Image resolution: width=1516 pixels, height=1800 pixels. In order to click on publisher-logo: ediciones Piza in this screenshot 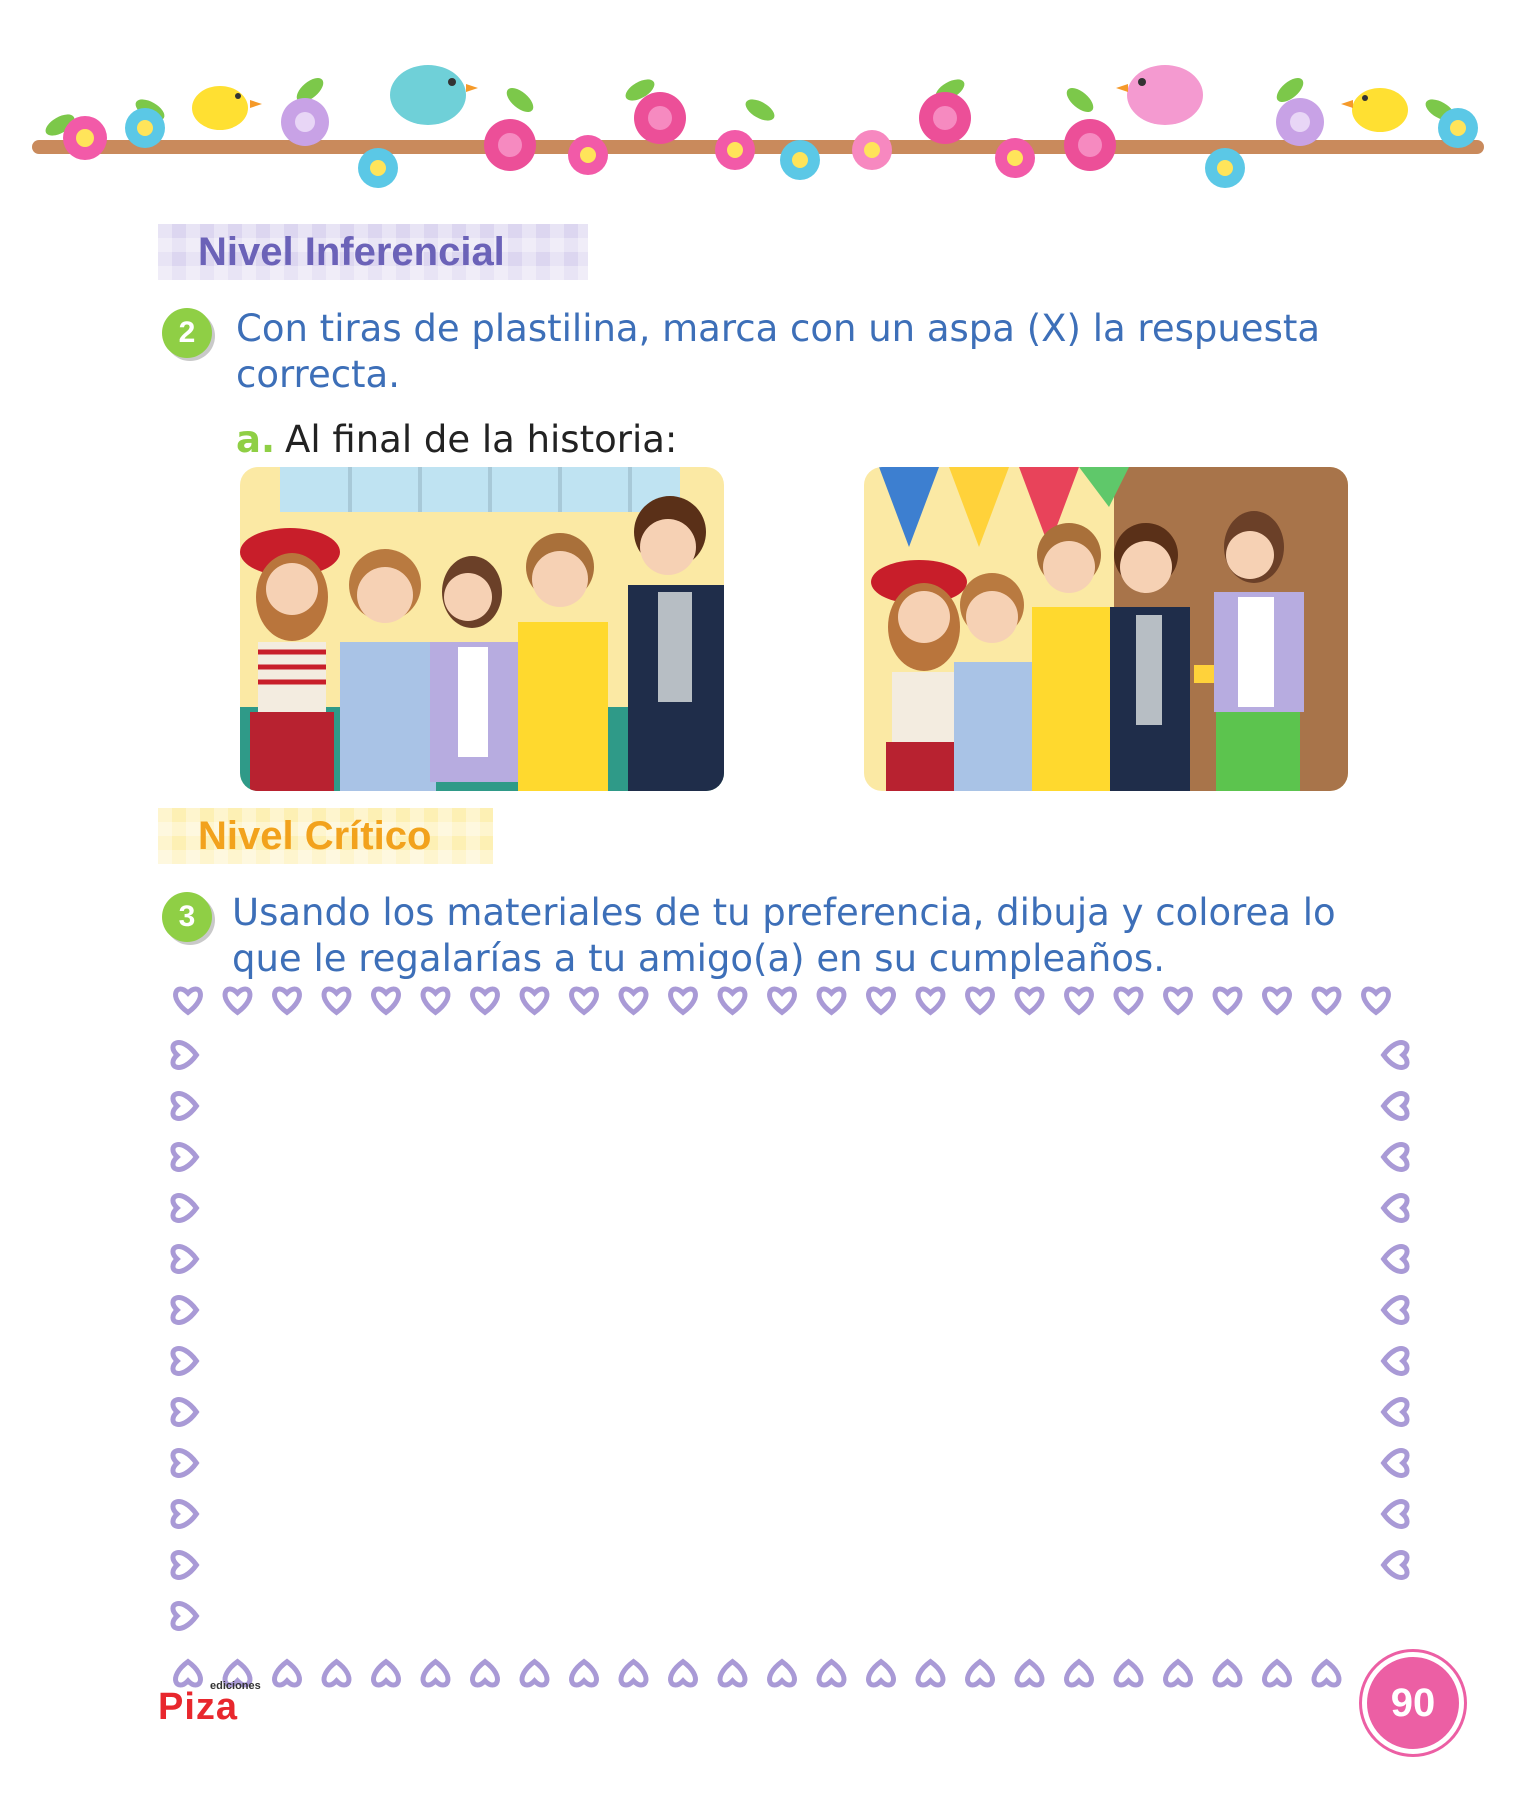, I will do `click(213, 1706)`.